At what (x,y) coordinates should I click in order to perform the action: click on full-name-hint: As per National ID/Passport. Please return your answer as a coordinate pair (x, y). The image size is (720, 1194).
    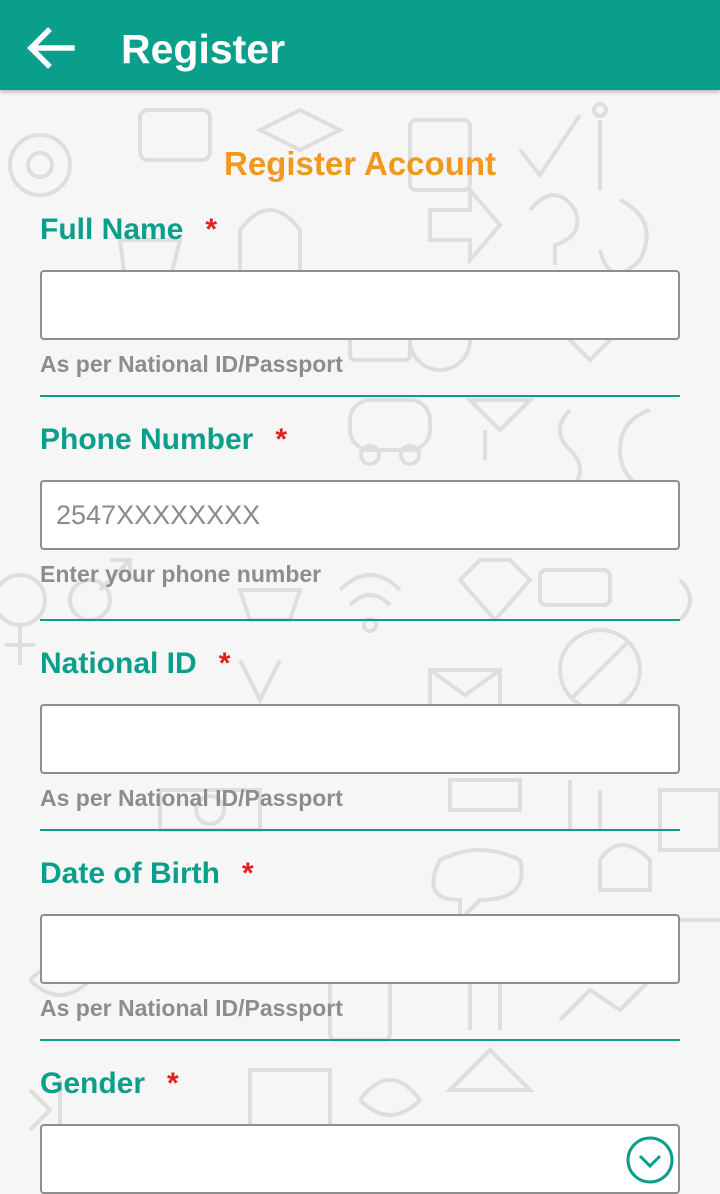
    Looking at the image, I should click on (191, 364).